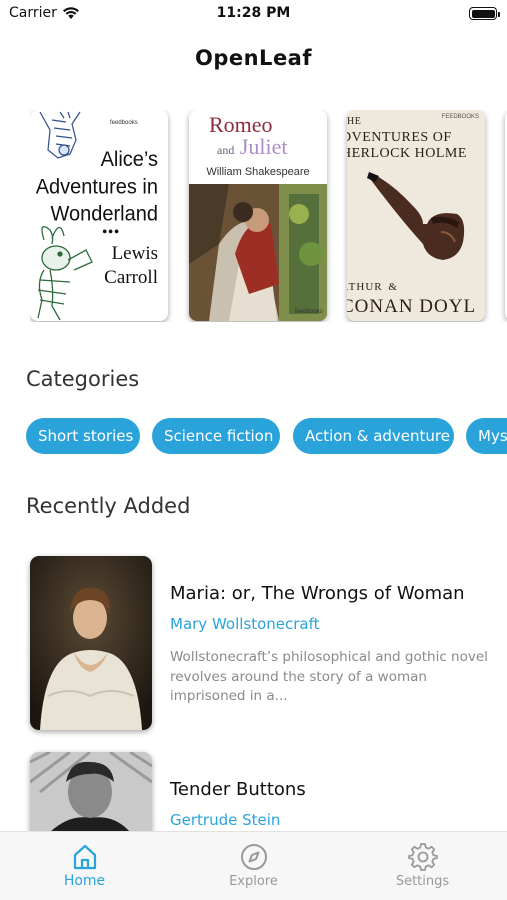 The image size is (507, 900). What do you see at coordinates (460, 117) in the screenshot?
I see `publisher-mark: FEEDBOOKS` at bounding box center [460, 117].